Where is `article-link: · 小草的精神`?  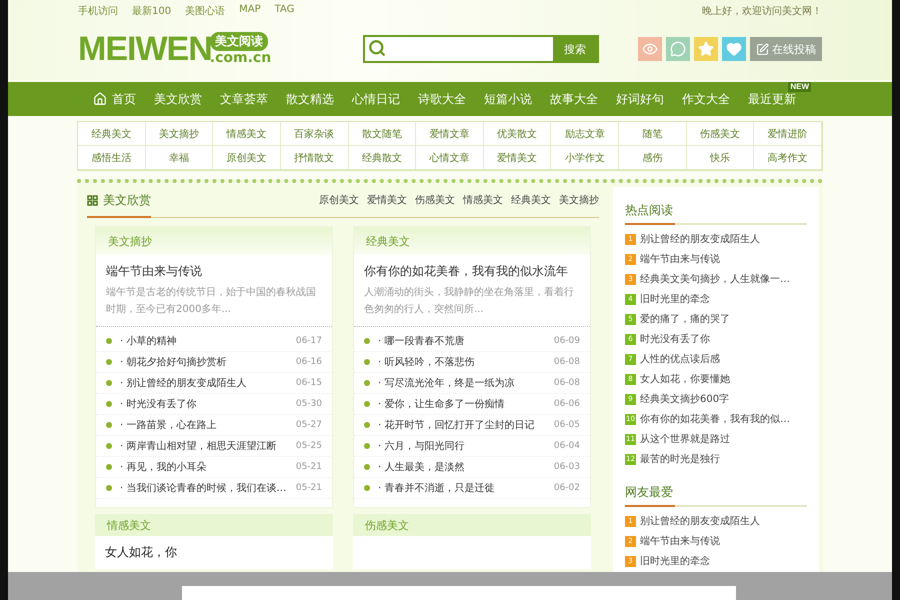
article-link: · 小草的精神 is located at coordinates (208, 341).